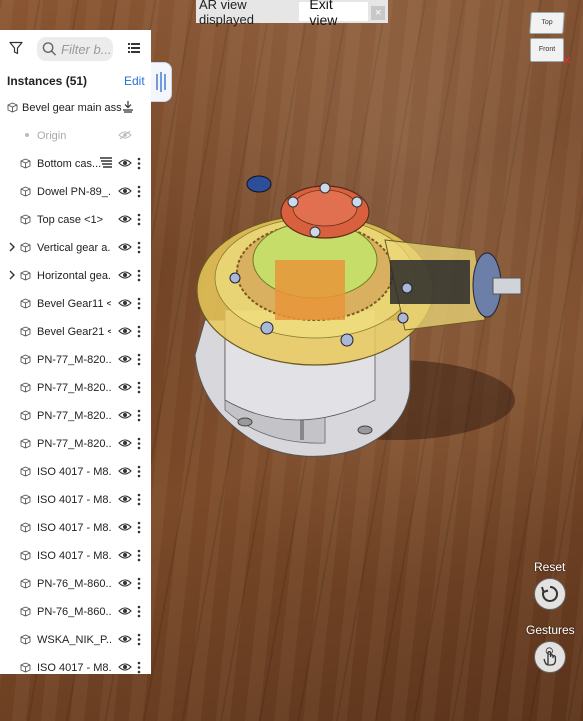  Describe the element at coordinates (49, 49) in the screenshot. I see `search-icon` at that location.